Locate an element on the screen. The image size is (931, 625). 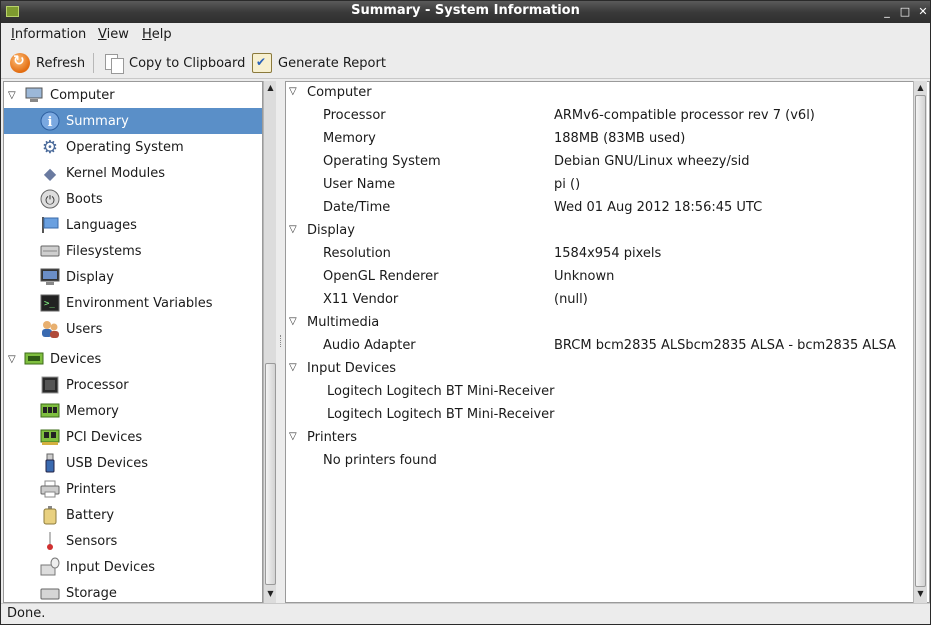
tree-group-computer: ▽ Computer is located at coordinates (133, 95).